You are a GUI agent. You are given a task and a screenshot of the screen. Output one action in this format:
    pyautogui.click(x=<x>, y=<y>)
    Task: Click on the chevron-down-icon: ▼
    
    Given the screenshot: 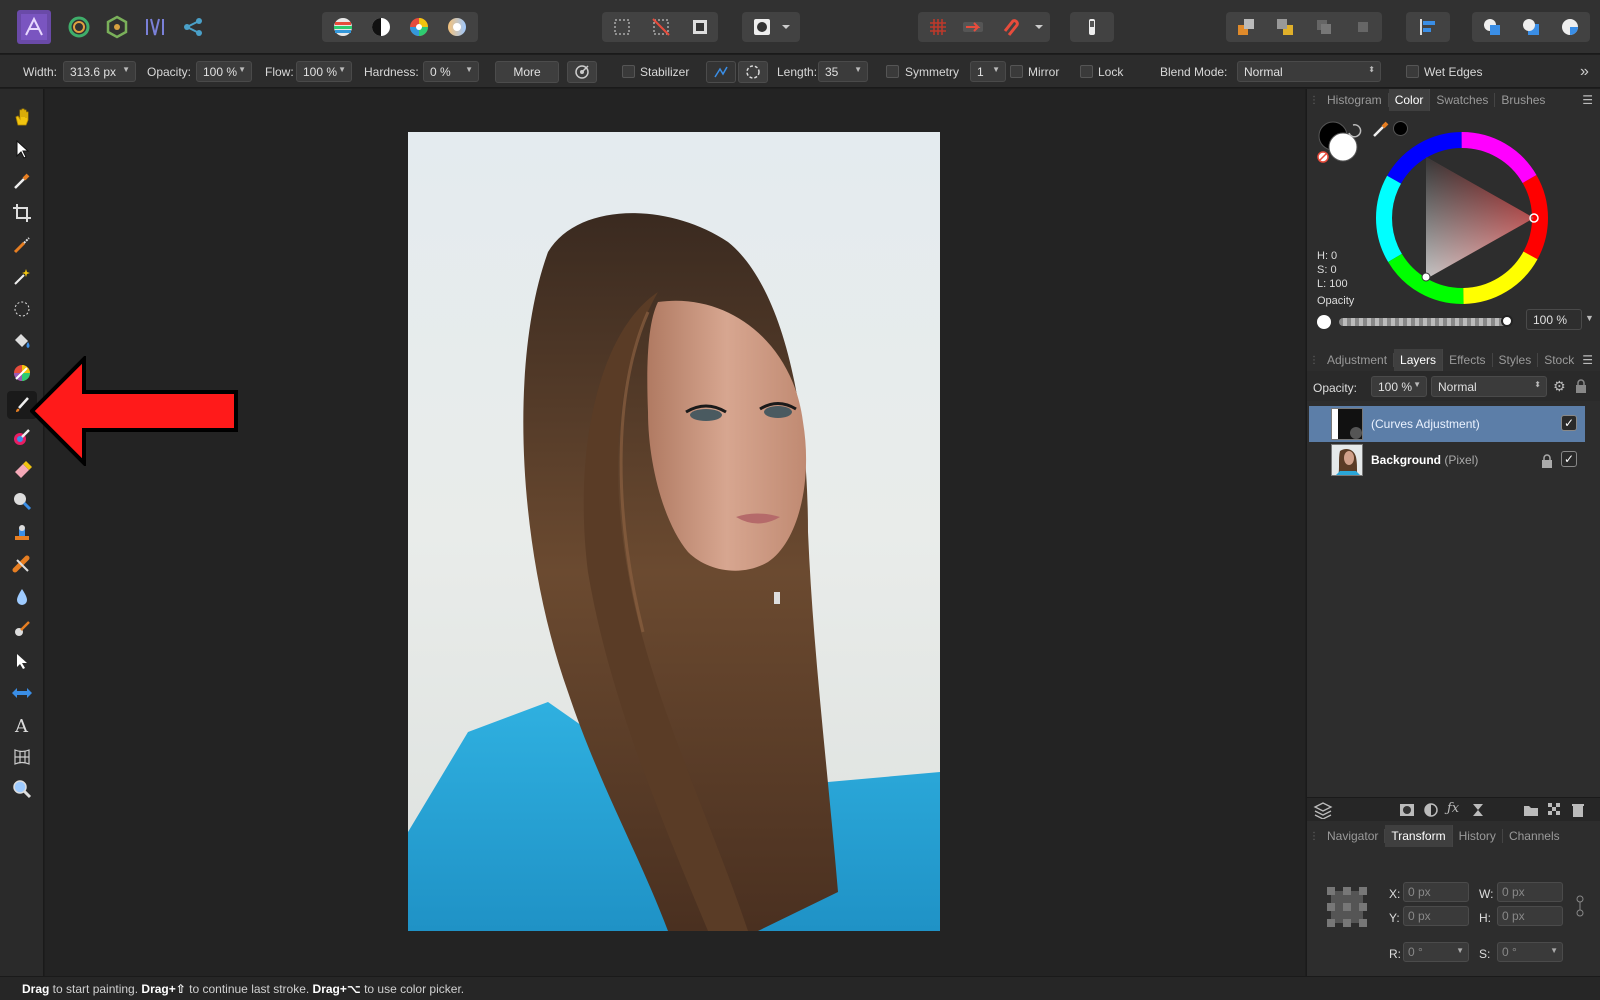 What is the action you would take?
    pyautogui.click(x=1589, y=318)
    